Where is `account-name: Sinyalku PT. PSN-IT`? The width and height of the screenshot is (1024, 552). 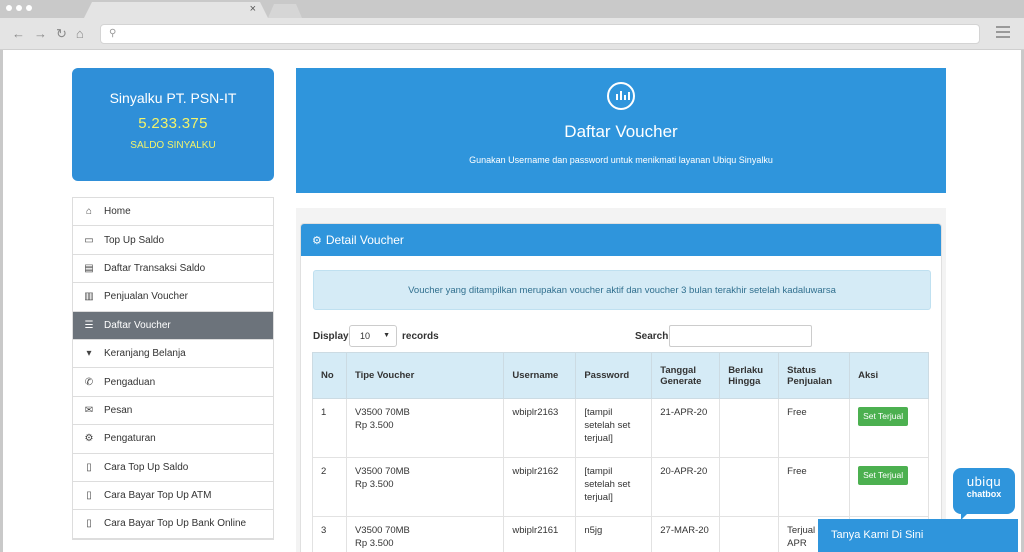
account-name: Sinyalku PT. PSN-IT is located at coordinates (173, 98).